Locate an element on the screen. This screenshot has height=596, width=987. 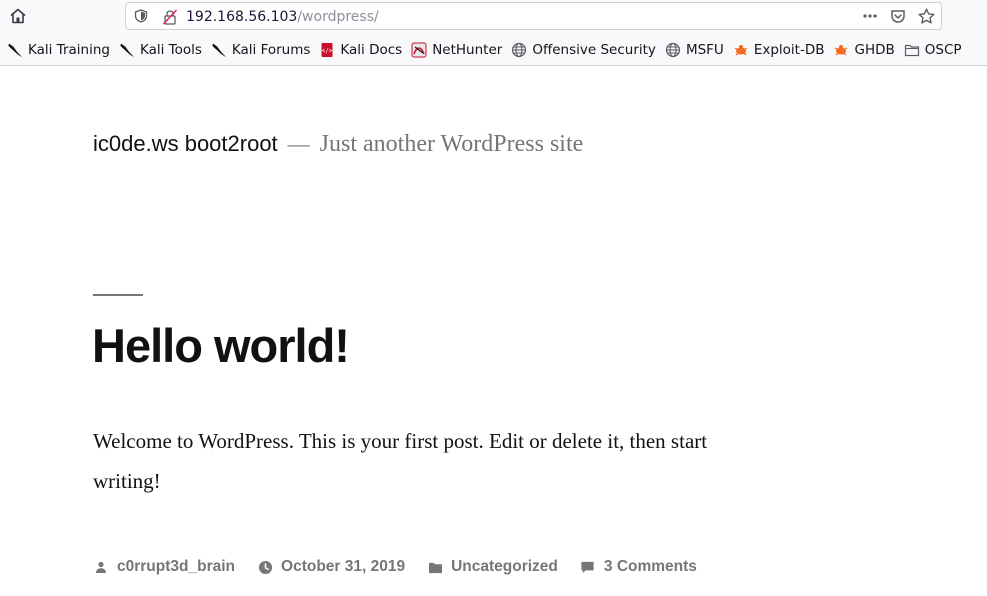
pocket-icon is located at coordinates (898, 16).